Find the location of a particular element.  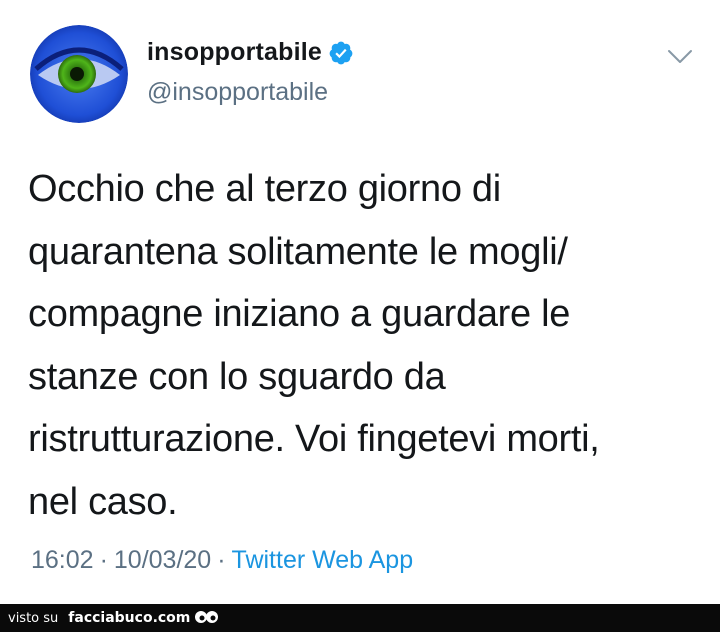

tweet-metadata: 16:02 · 10/03/20 · Twitter Web App is located at coordinates (222, 560).